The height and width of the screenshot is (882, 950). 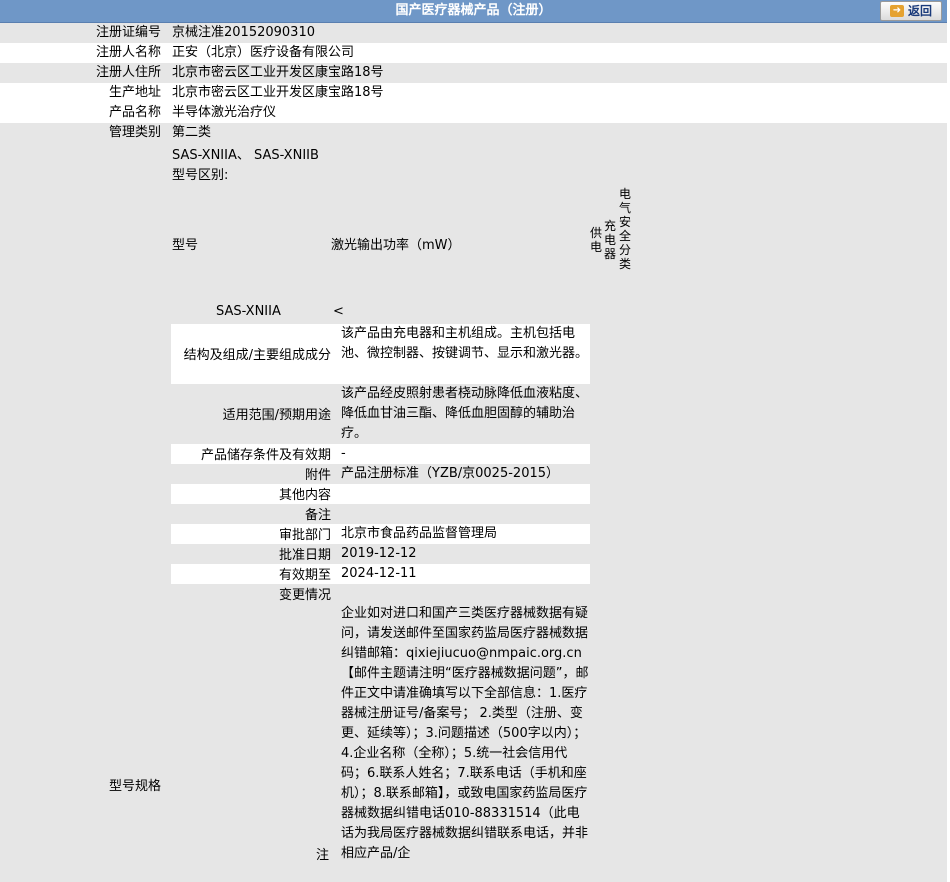 I want to click on detail-label: 有效期至, so click(x=304, y=575).